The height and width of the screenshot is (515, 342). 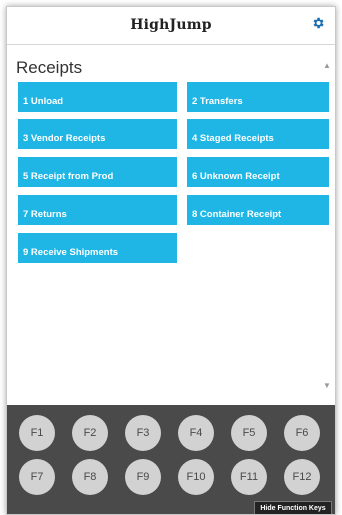 I want to click on function-key-f5: F5, so click(x=249, y=433).